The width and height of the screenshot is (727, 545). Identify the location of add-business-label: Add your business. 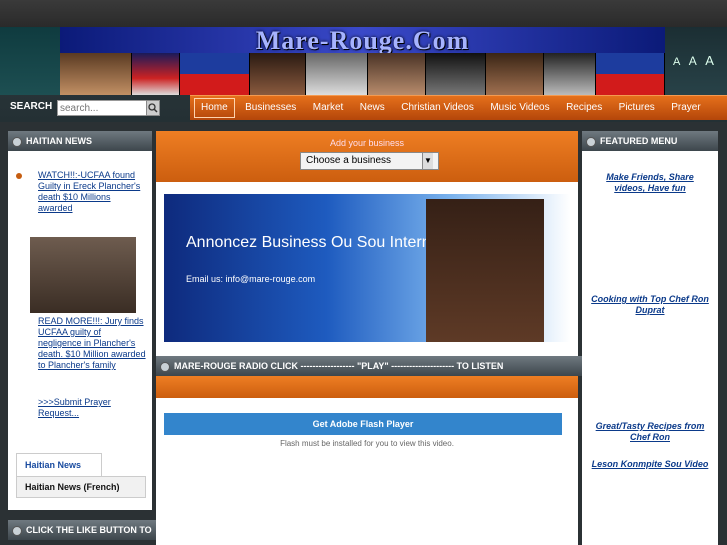
(367, 143).